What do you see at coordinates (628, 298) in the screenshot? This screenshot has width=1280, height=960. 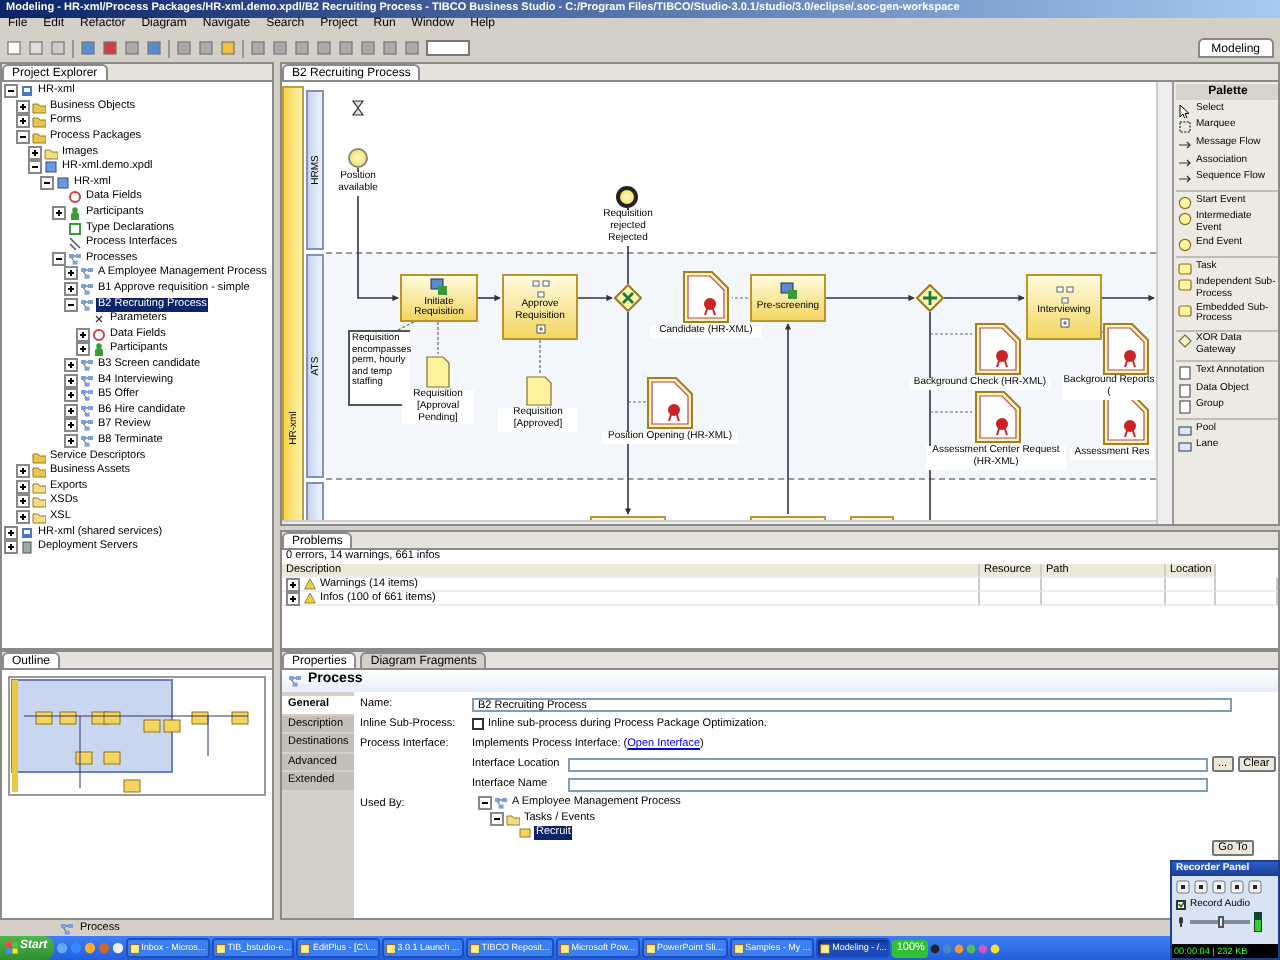 I see `exclusive-gateway` at bounding box center [628, 298].